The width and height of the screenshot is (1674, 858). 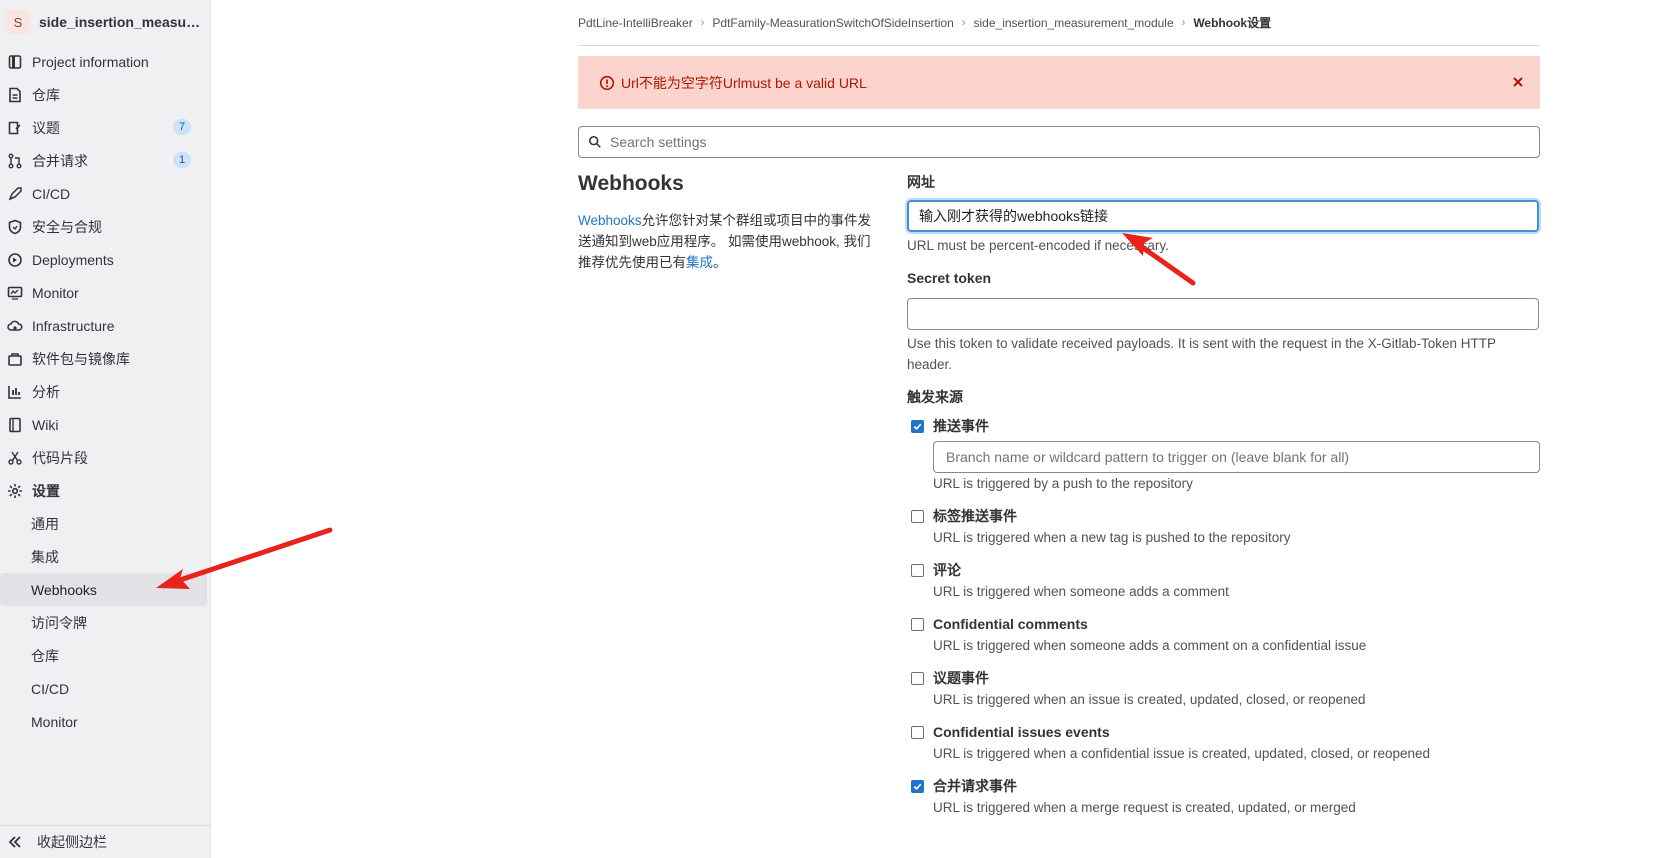 I want to click on trigger-checkbox-row: 推送事件, so click(x=1223, y=426).